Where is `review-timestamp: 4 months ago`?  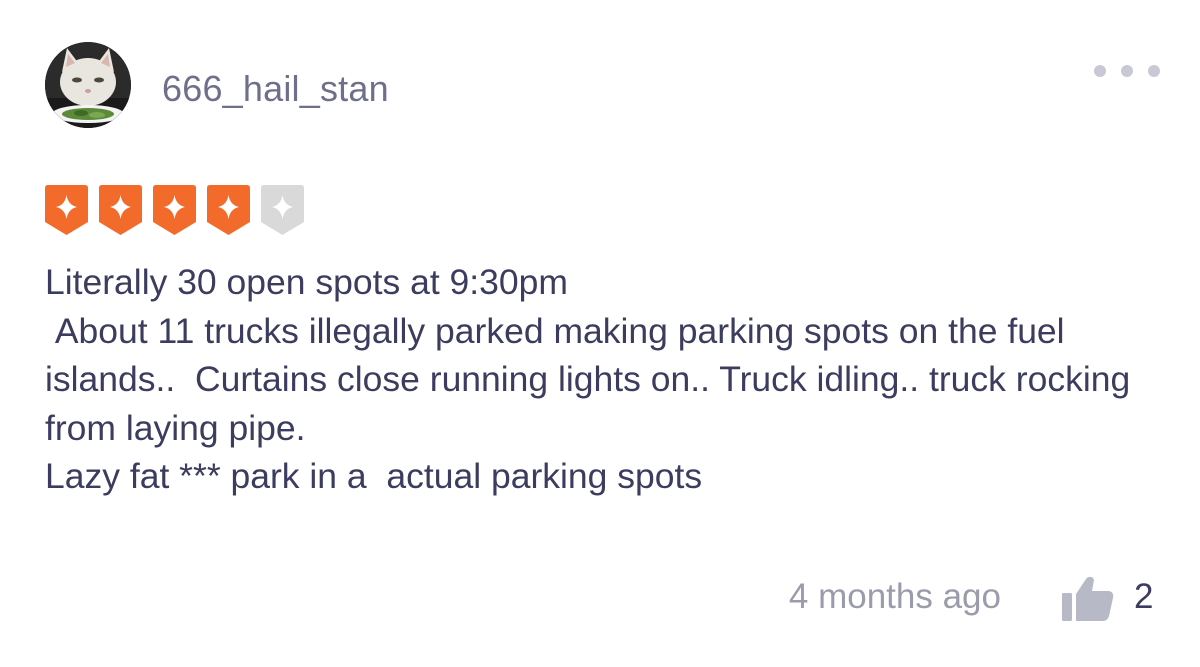
review-timestamp: 4 months ago is located at coordinates (894, 596).